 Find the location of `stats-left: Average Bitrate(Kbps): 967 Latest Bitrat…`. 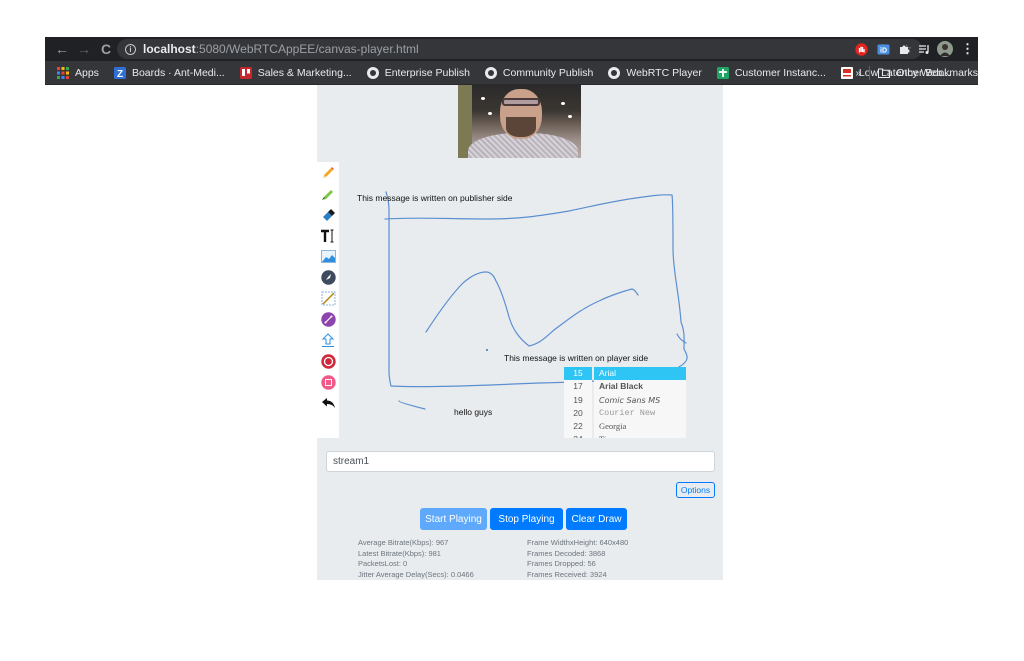

stats-left: Average Bitrate(Kbps): 967 Latest Bitrat… is located at coordinates (416, 559).